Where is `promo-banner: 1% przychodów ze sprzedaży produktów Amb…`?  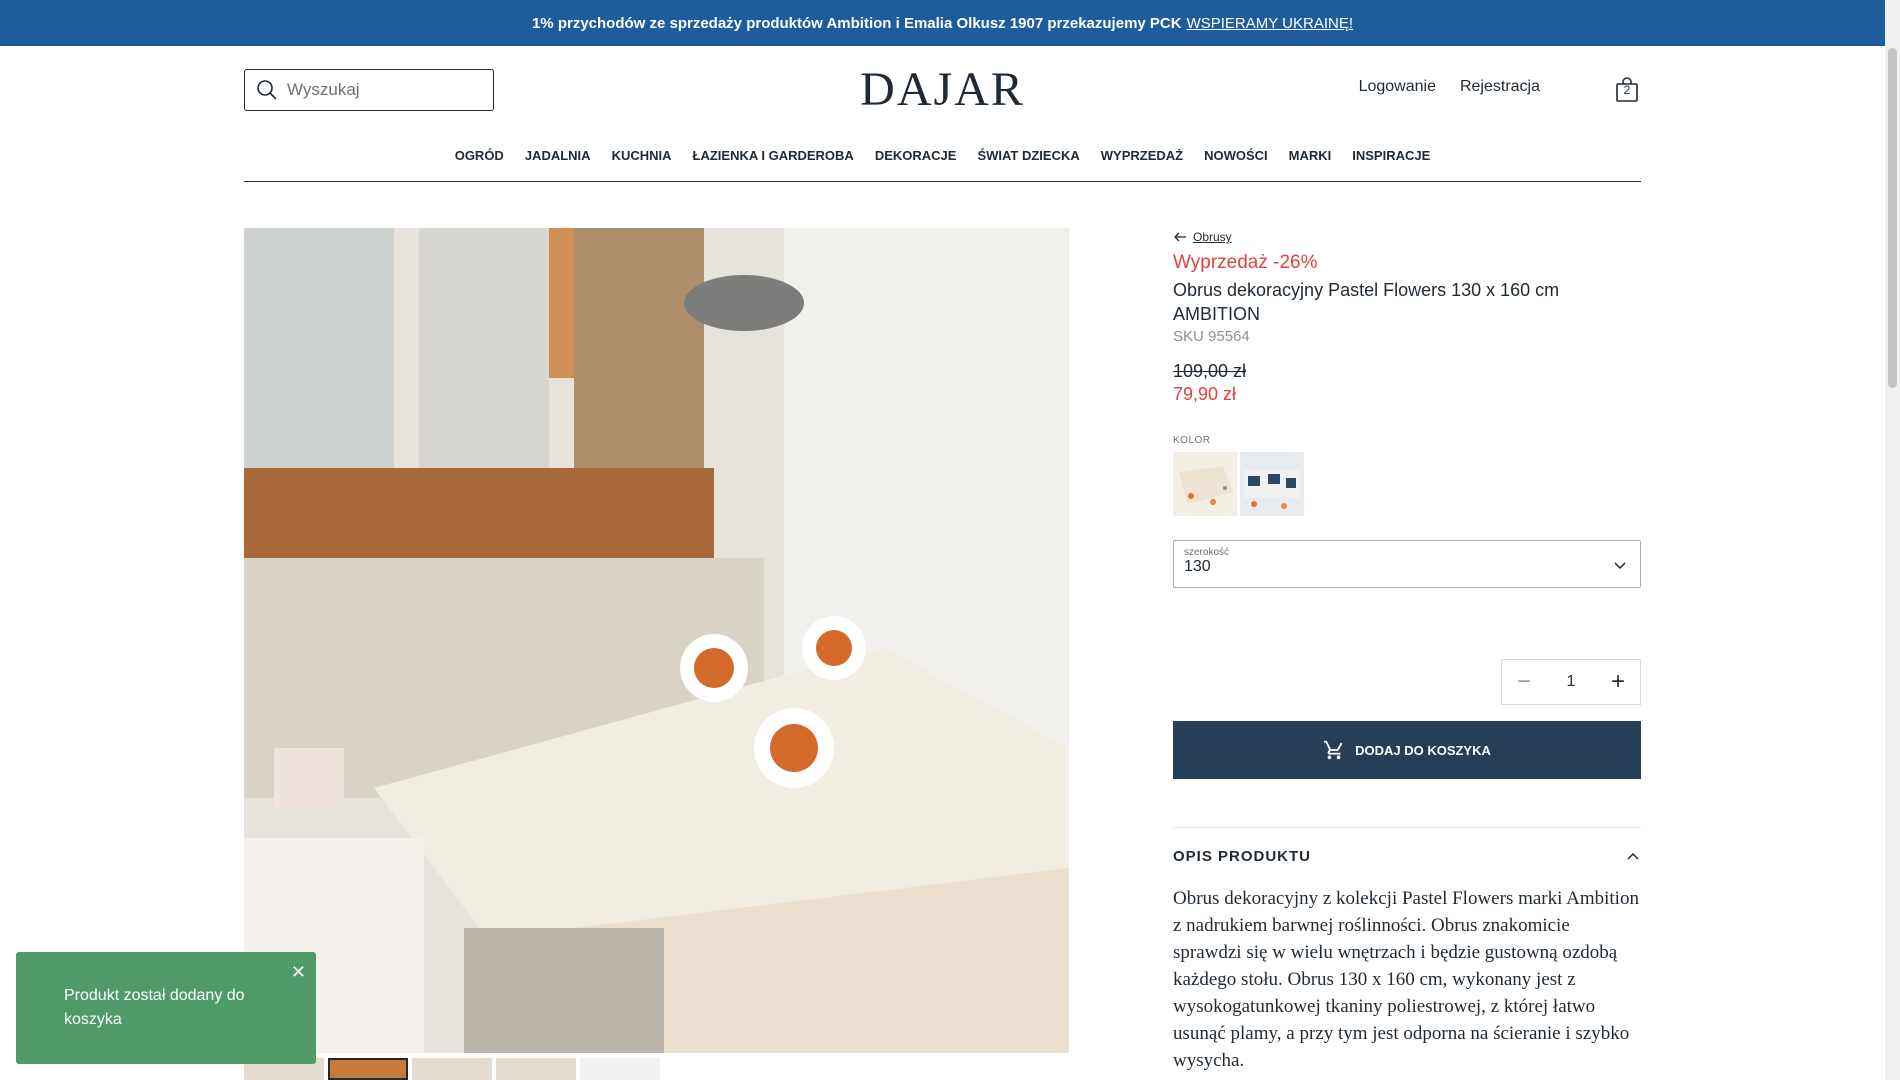
promo-banner: 1% przychodów ze sprzedaży produktów Amb… is located at coordinates (942, 23).